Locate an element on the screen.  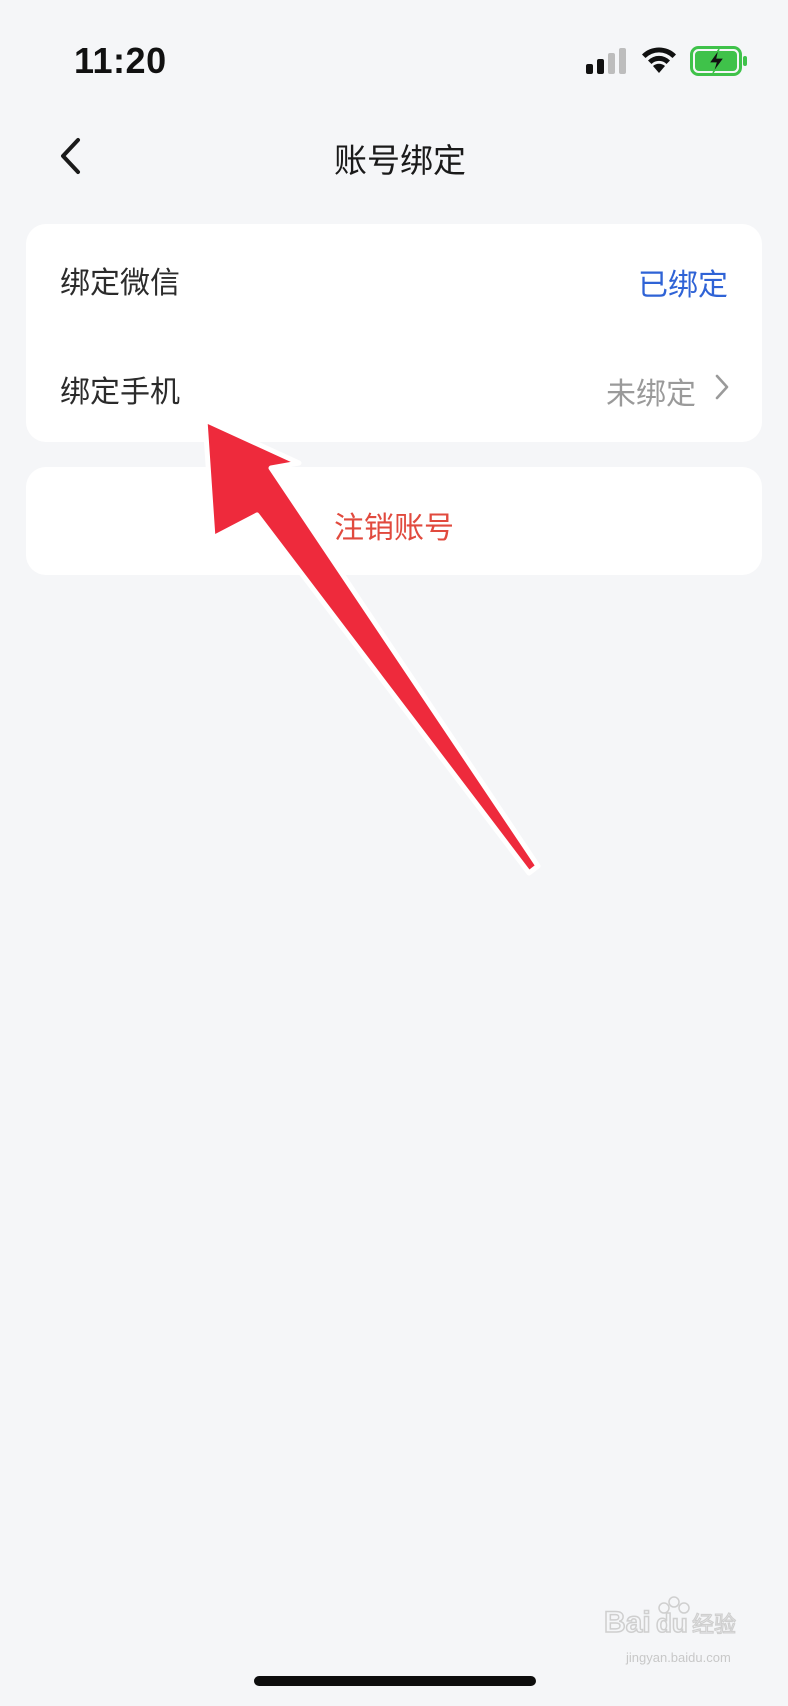
baidu-watermark-logo: Bai du 经验 is located at coordinates (670, 1618).